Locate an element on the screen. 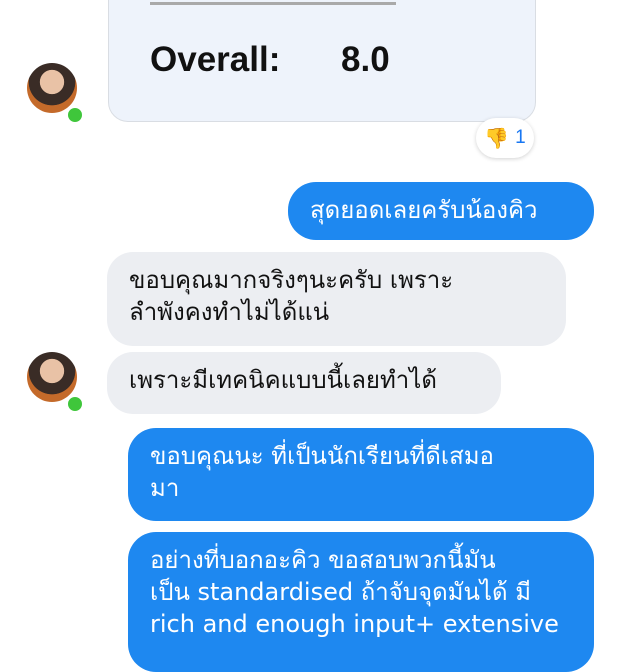  reaction-badge: 👎 1 is located at coordinates (505, 138).